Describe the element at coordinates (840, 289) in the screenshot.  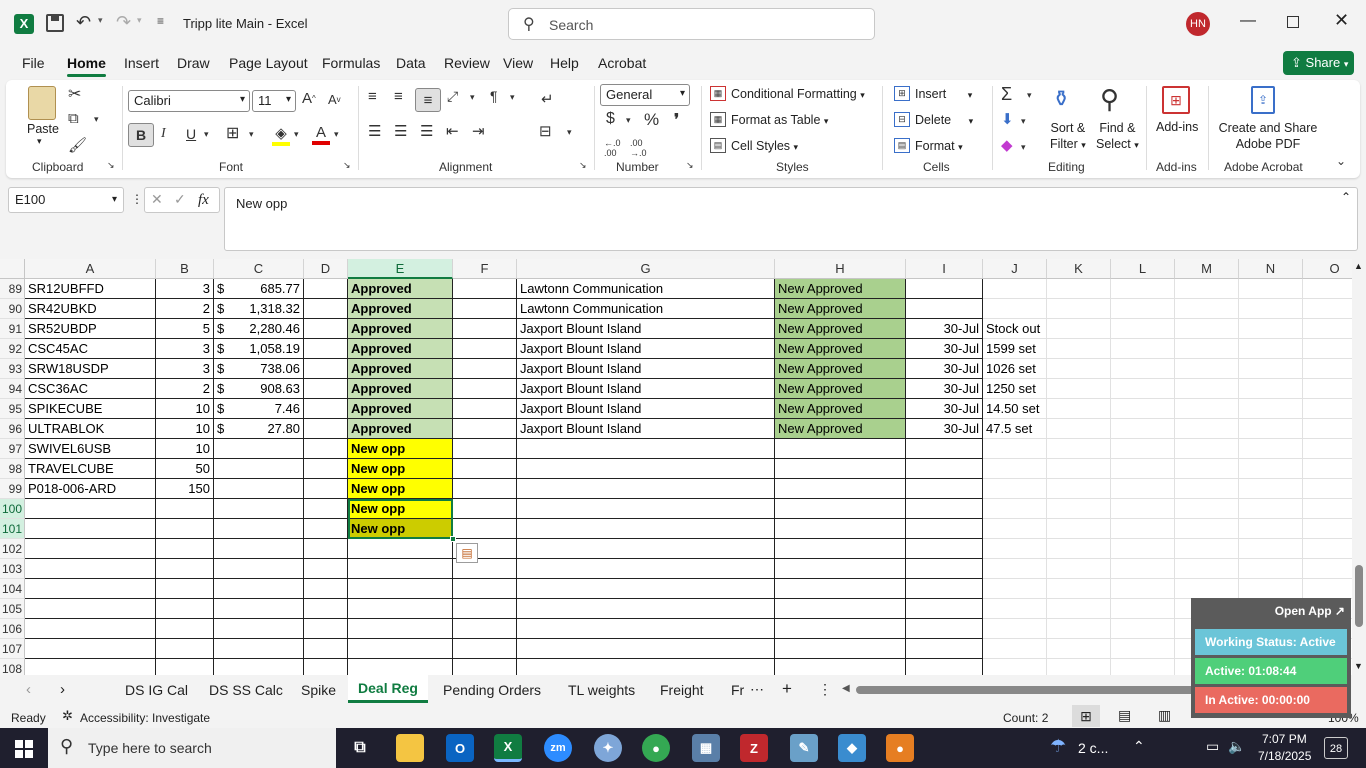
I see `cell-h89: New Approved` at that location.